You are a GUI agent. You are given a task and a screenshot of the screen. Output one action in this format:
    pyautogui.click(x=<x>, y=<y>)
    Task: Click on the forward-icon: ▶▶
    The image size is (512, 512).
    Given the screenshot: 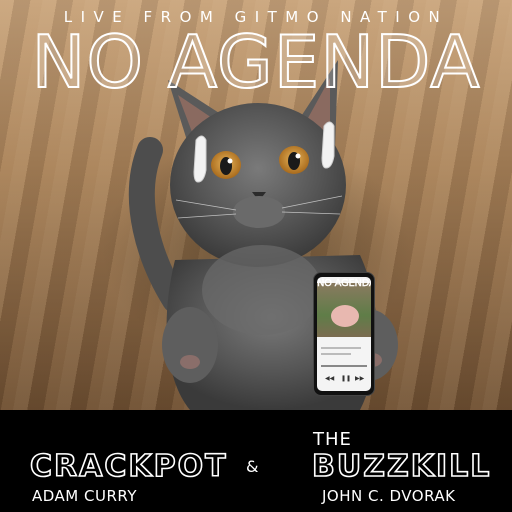 What is the action you would take?
    pyautogui.click(x=360, y=379)
    